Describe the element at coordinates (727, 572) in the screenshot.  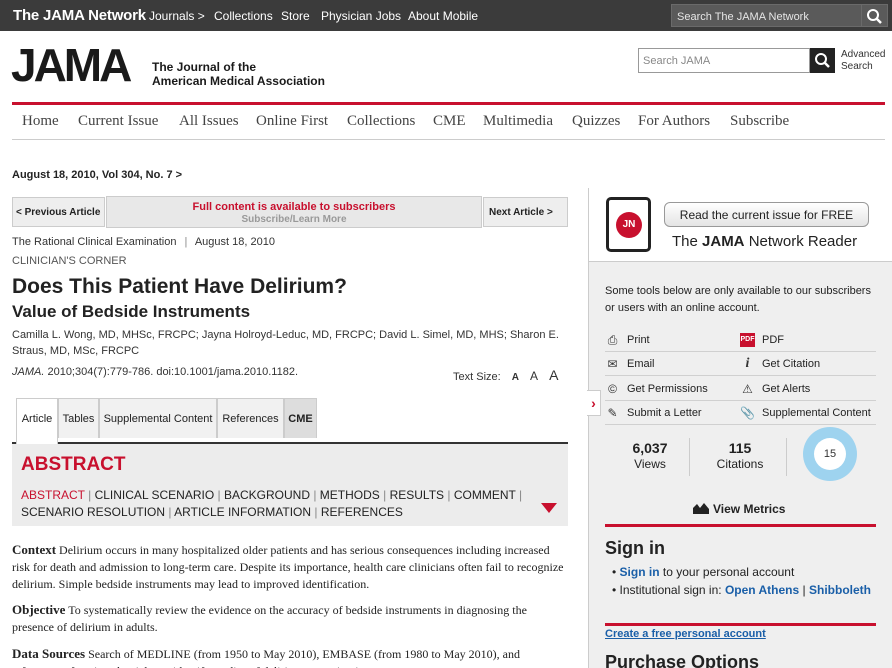
I see `signin-rest: to your personal account` at that location.